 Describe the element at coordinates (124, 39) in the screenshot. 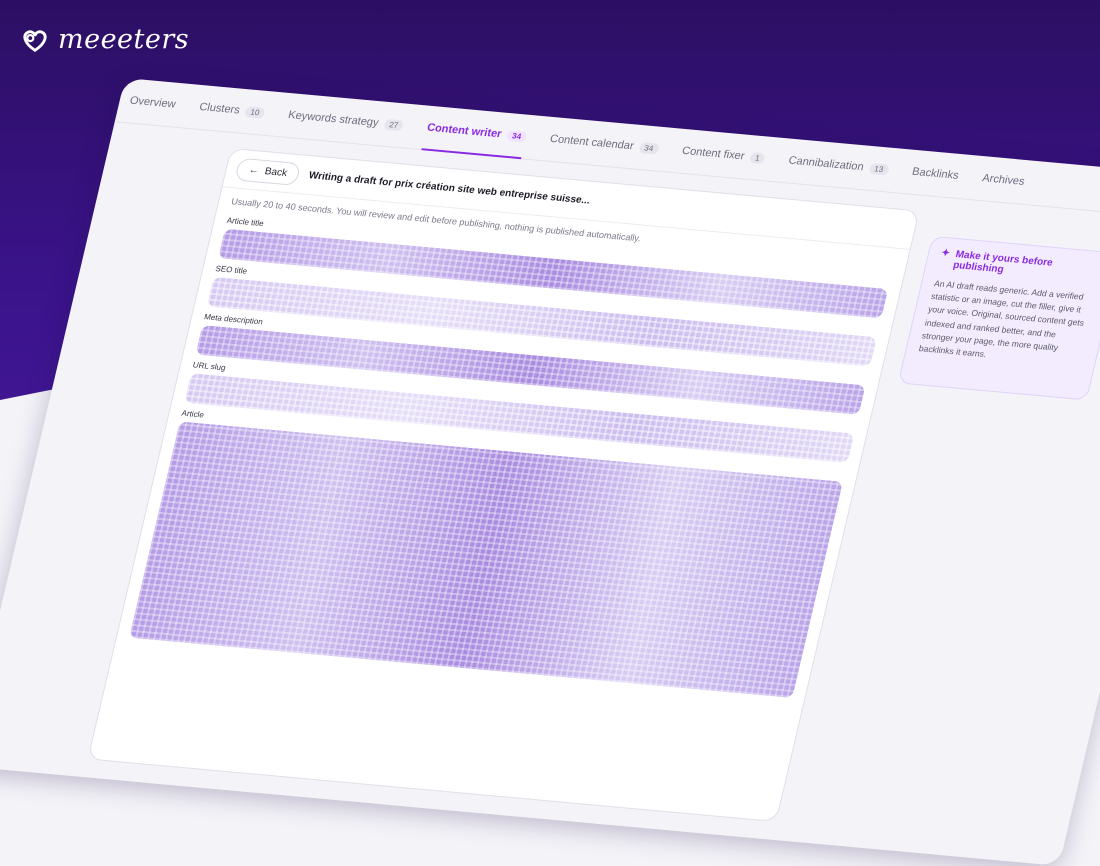

I see `brand-name: meeeters` at that location.